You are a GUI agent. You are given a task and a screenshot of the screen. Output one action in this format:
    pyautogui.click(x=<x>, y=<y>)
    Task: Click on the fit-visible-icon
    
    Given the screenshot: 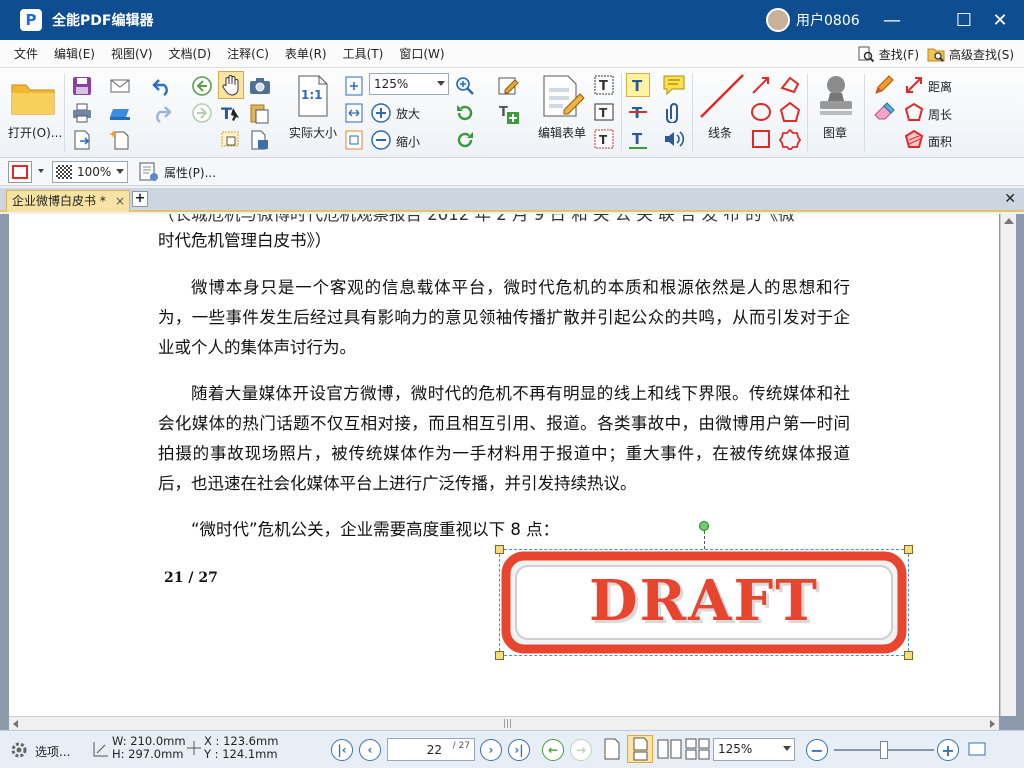 What is the action you would take?
    pyautogui.click(x=354, y=140)
    